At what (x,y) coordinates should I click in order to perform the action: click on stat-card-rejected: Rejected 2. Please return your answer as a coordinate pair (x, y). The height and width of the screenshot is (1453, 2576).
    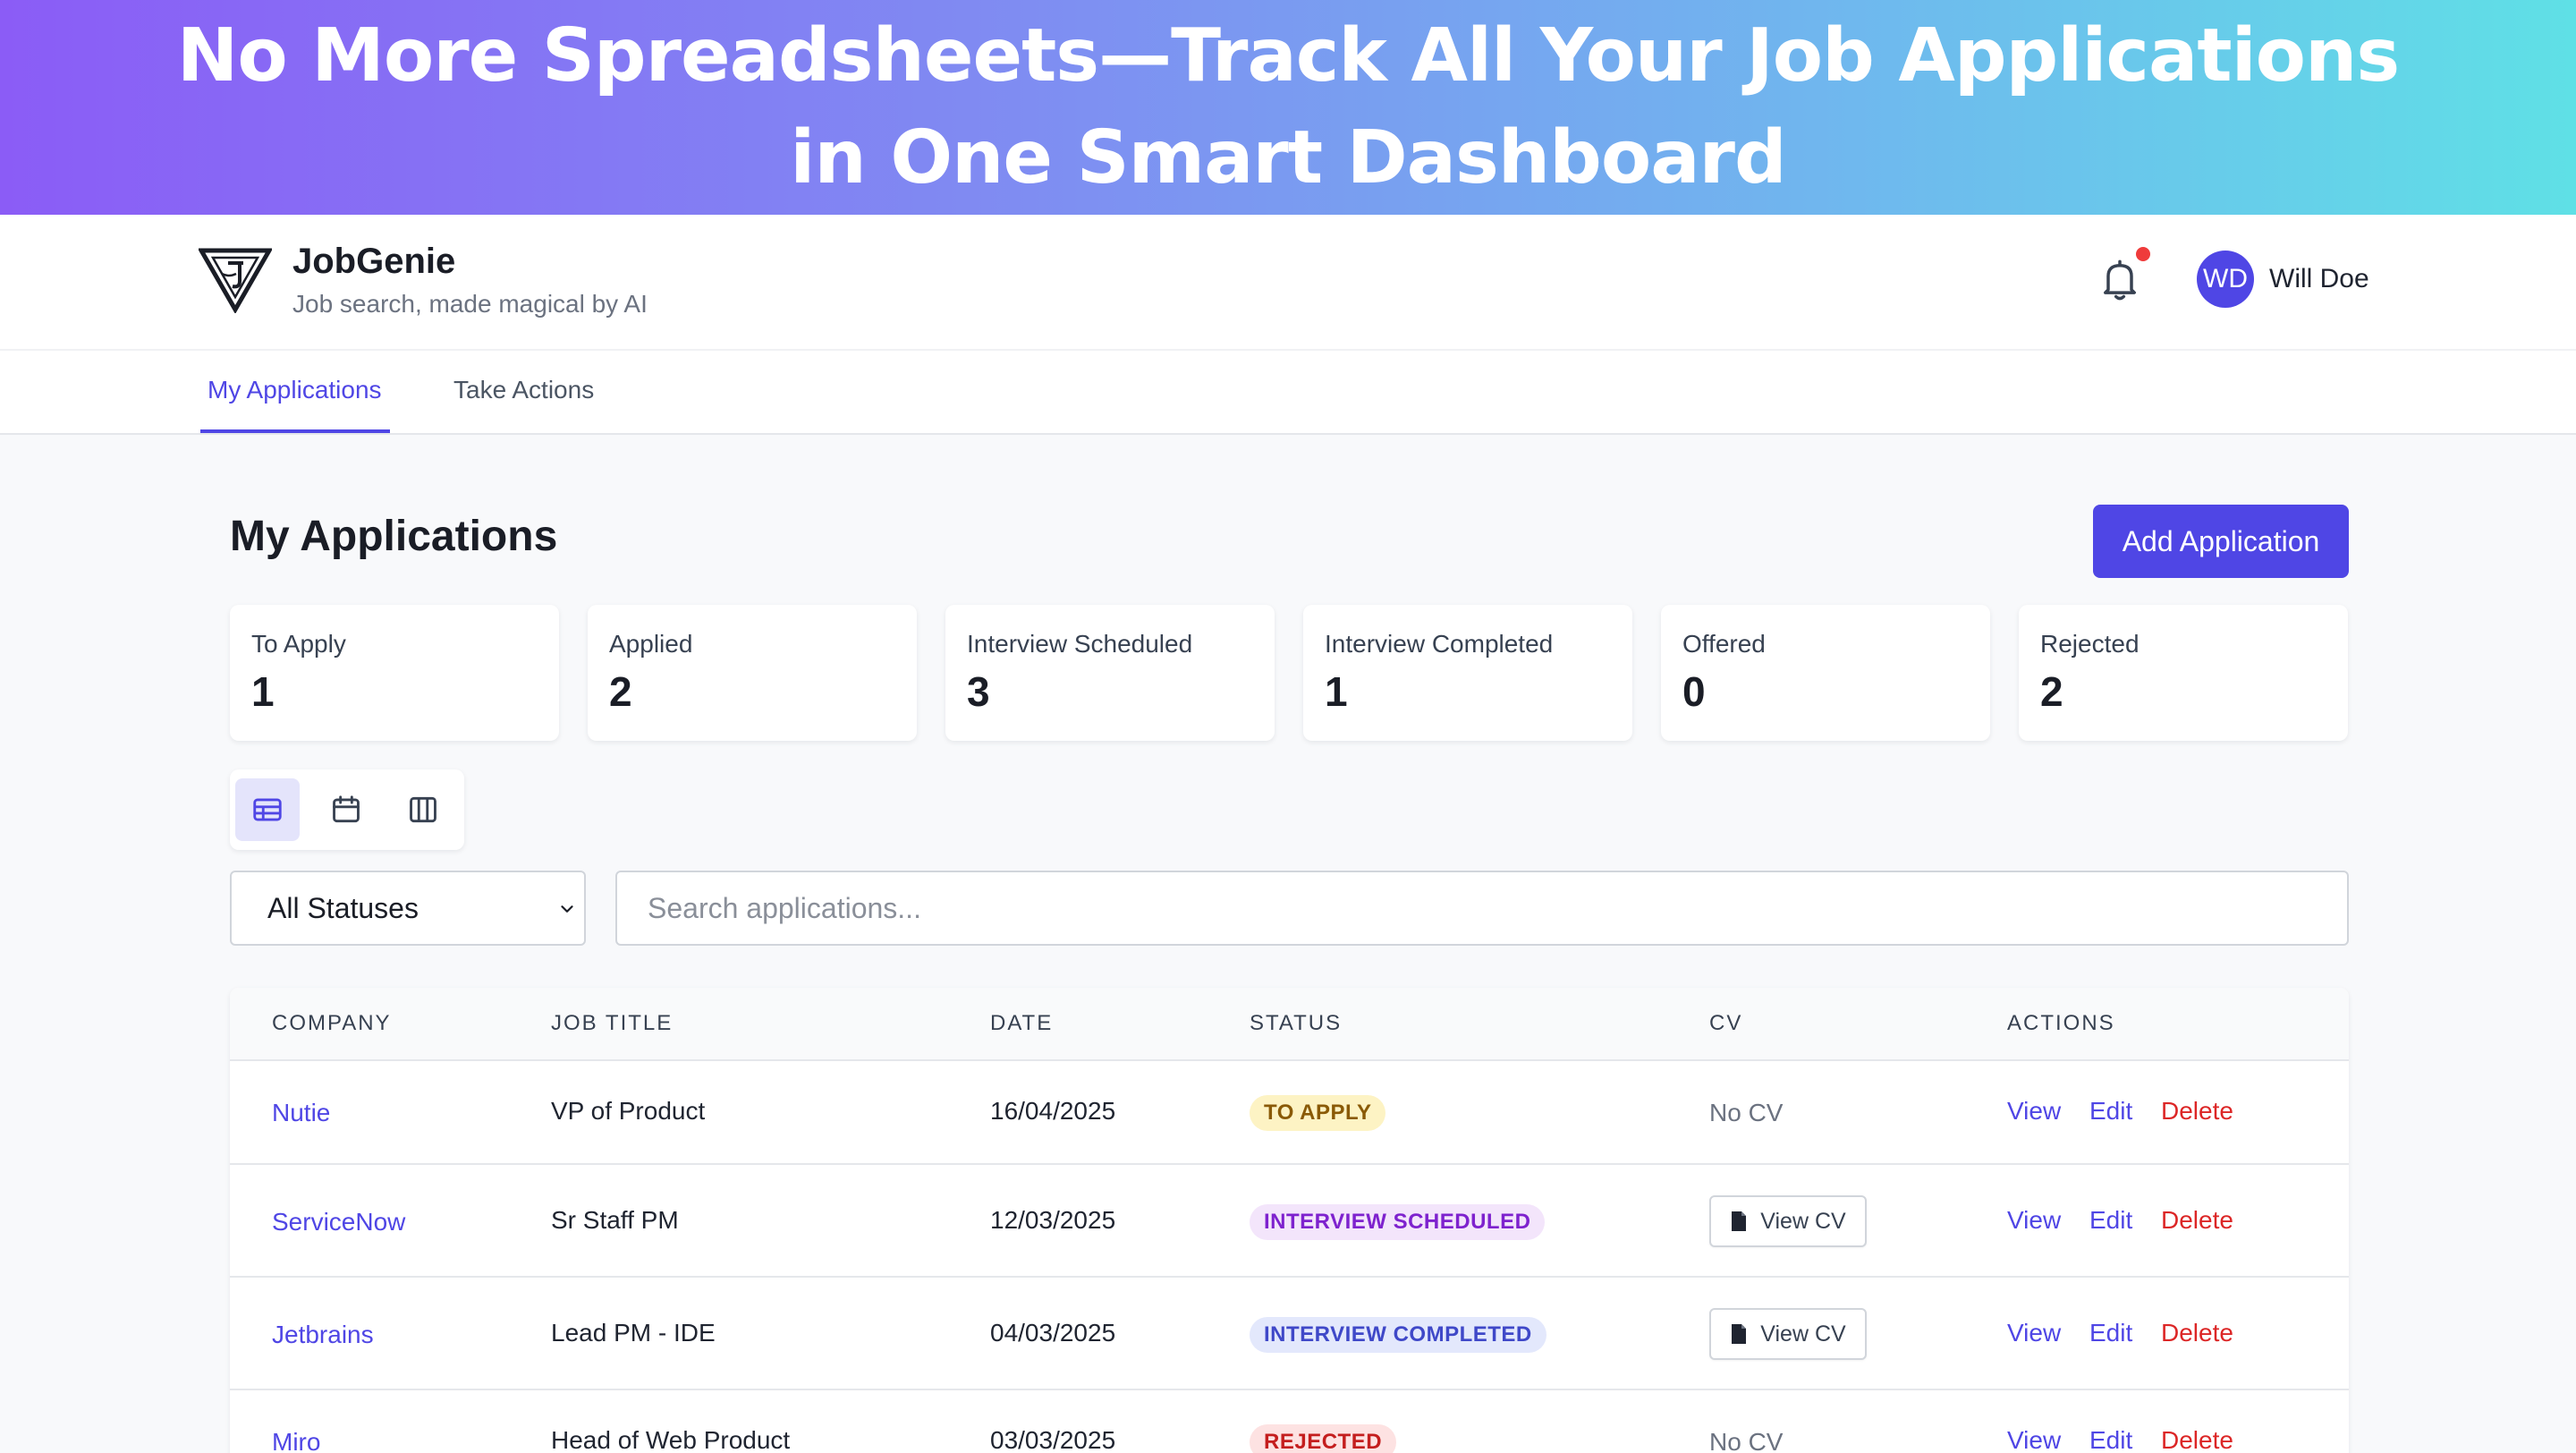
    Looking at the image, I should click on (2183, 673).